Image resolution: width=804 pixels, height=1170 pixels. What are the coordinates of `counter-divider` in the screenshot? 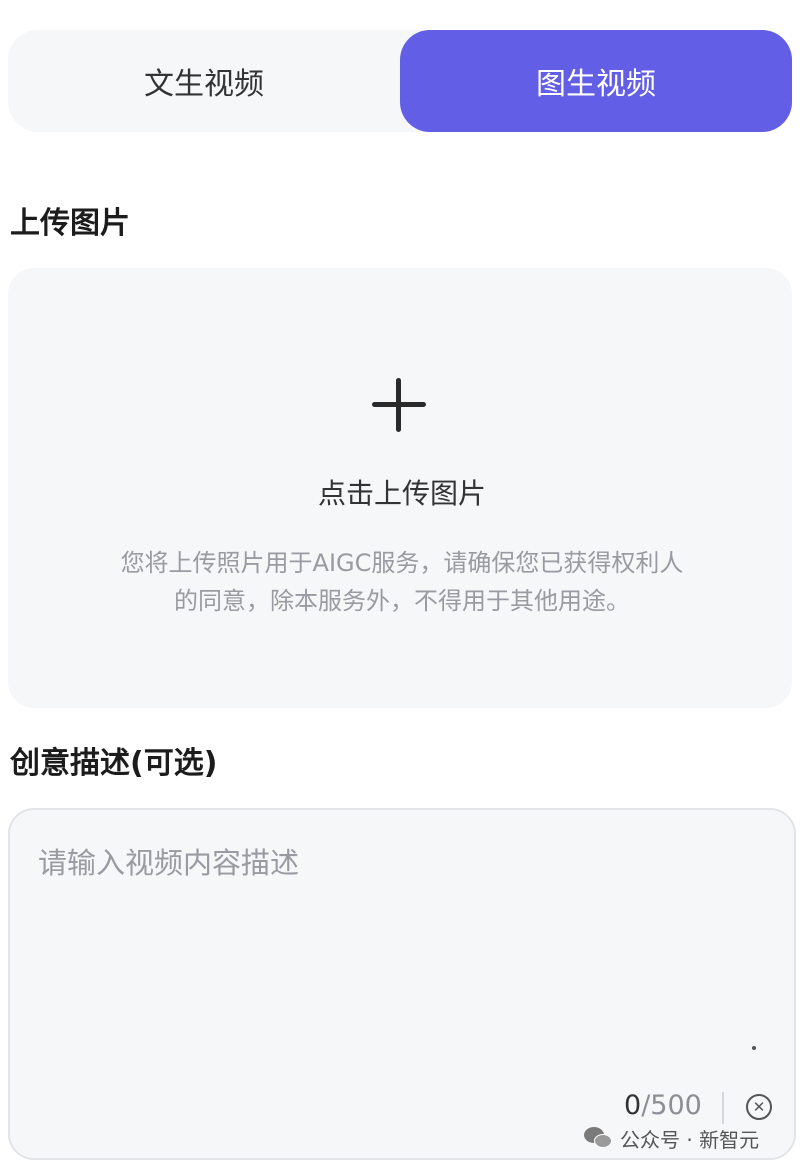 It's located at (723, 1108).